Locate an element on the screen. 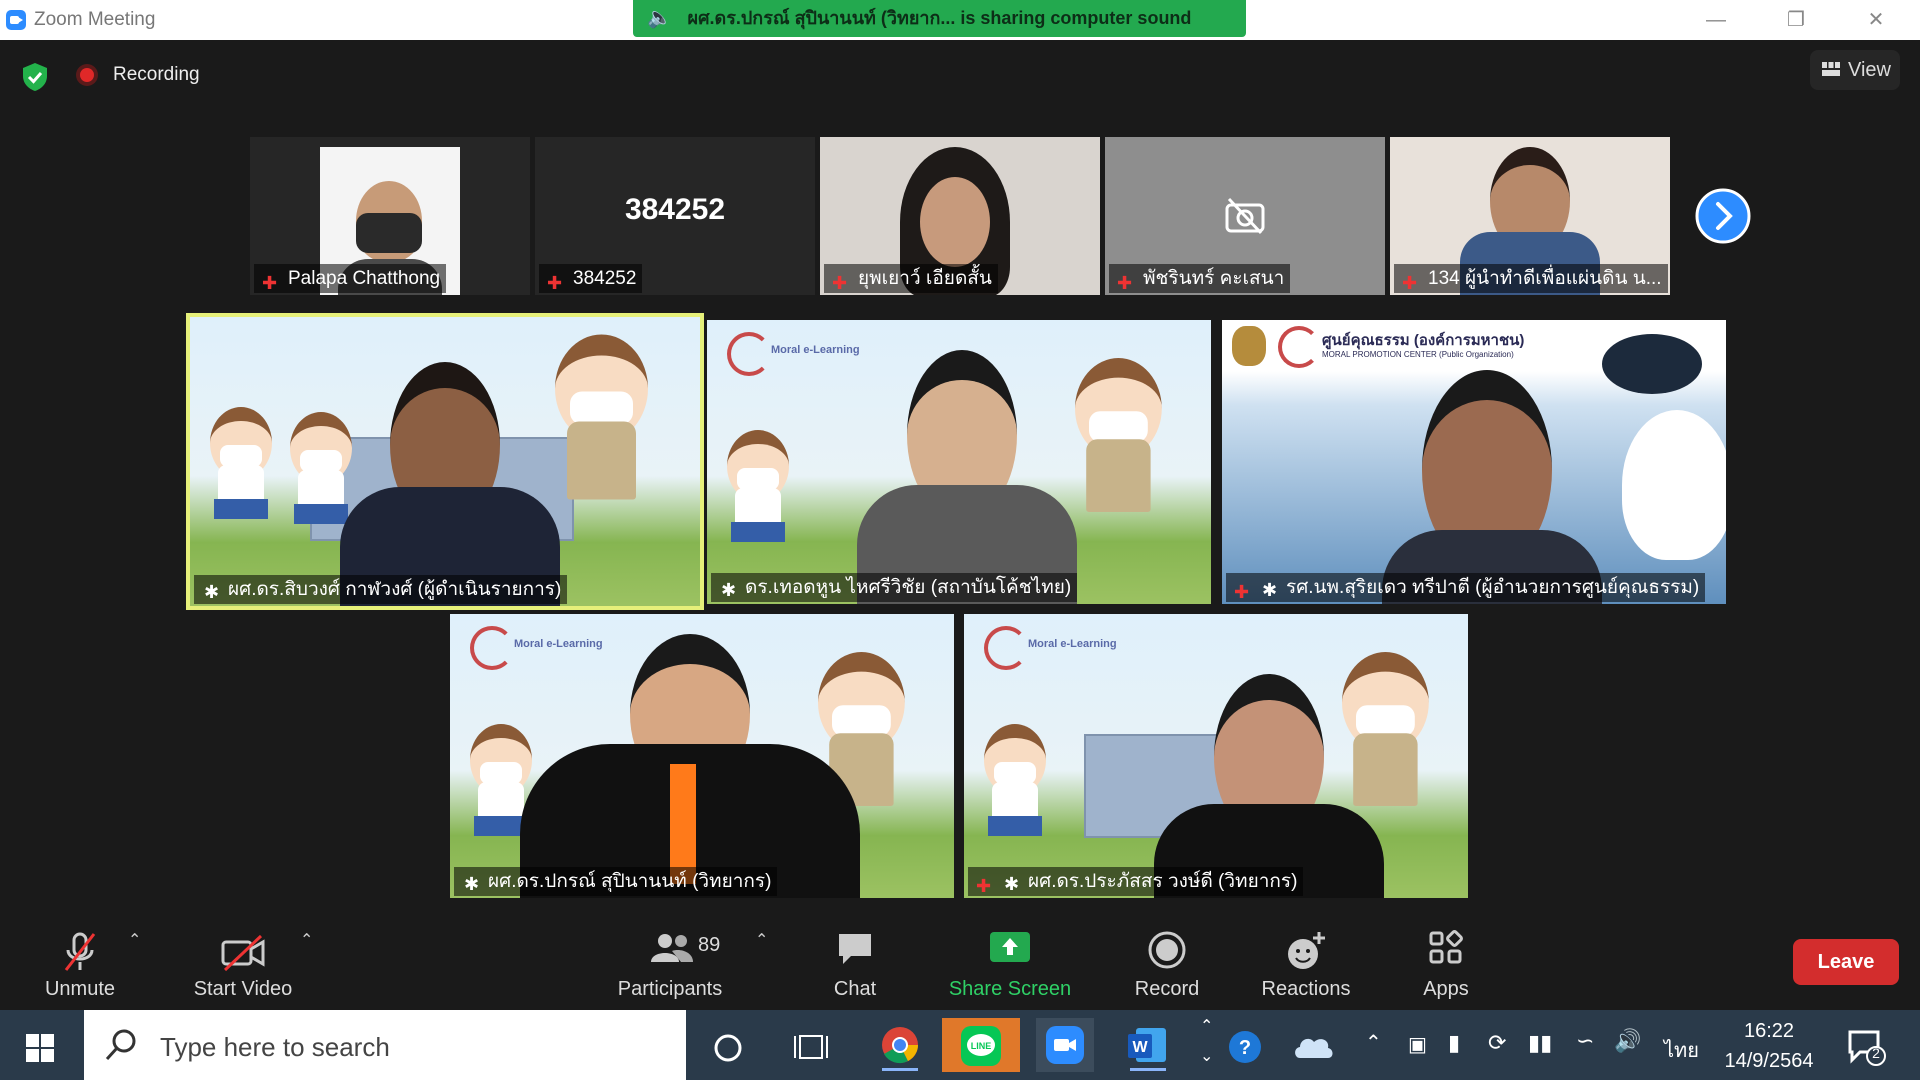 This screenshot has height=1080, width=1920. line-taskbar-app: LINE is located at coordinates (981, 1045).